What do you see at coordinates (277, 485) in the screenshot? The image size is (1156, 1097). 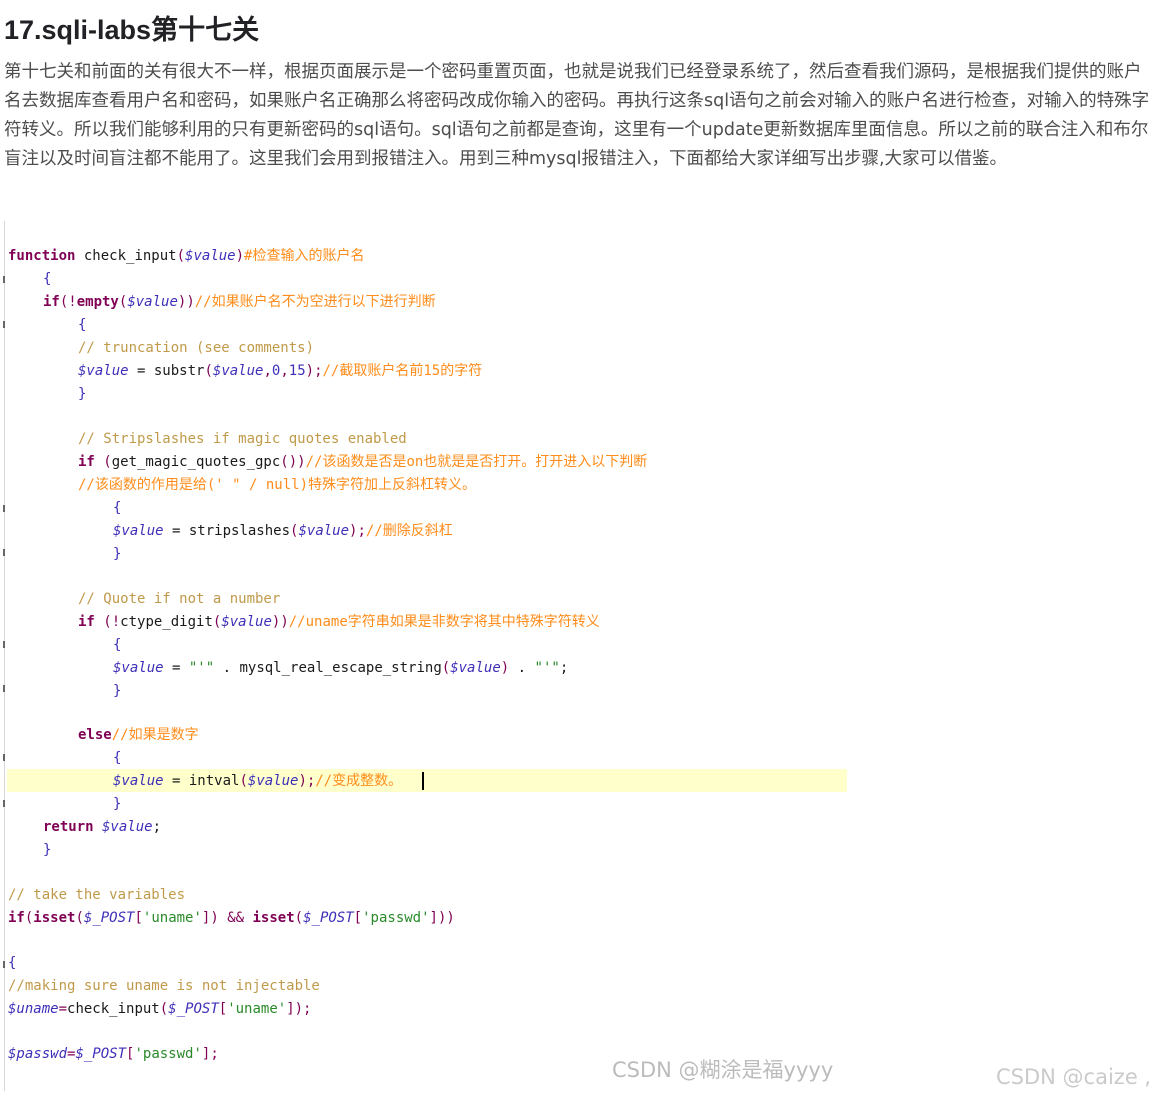 I see `code-line: //该函数的作用是给(' " / null)特殊字符加上反斜杠转义。` at bounding box center [277, 485].